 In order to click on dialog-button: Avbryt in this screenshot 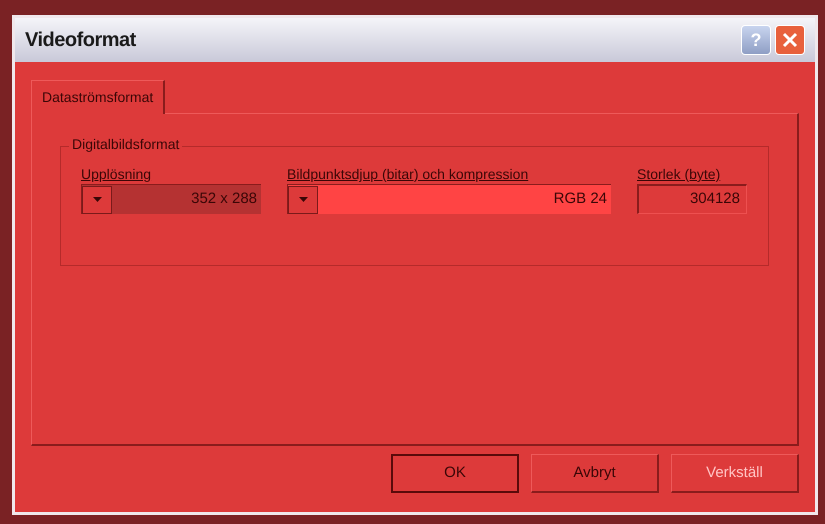, I will do `click(595, 473)`.